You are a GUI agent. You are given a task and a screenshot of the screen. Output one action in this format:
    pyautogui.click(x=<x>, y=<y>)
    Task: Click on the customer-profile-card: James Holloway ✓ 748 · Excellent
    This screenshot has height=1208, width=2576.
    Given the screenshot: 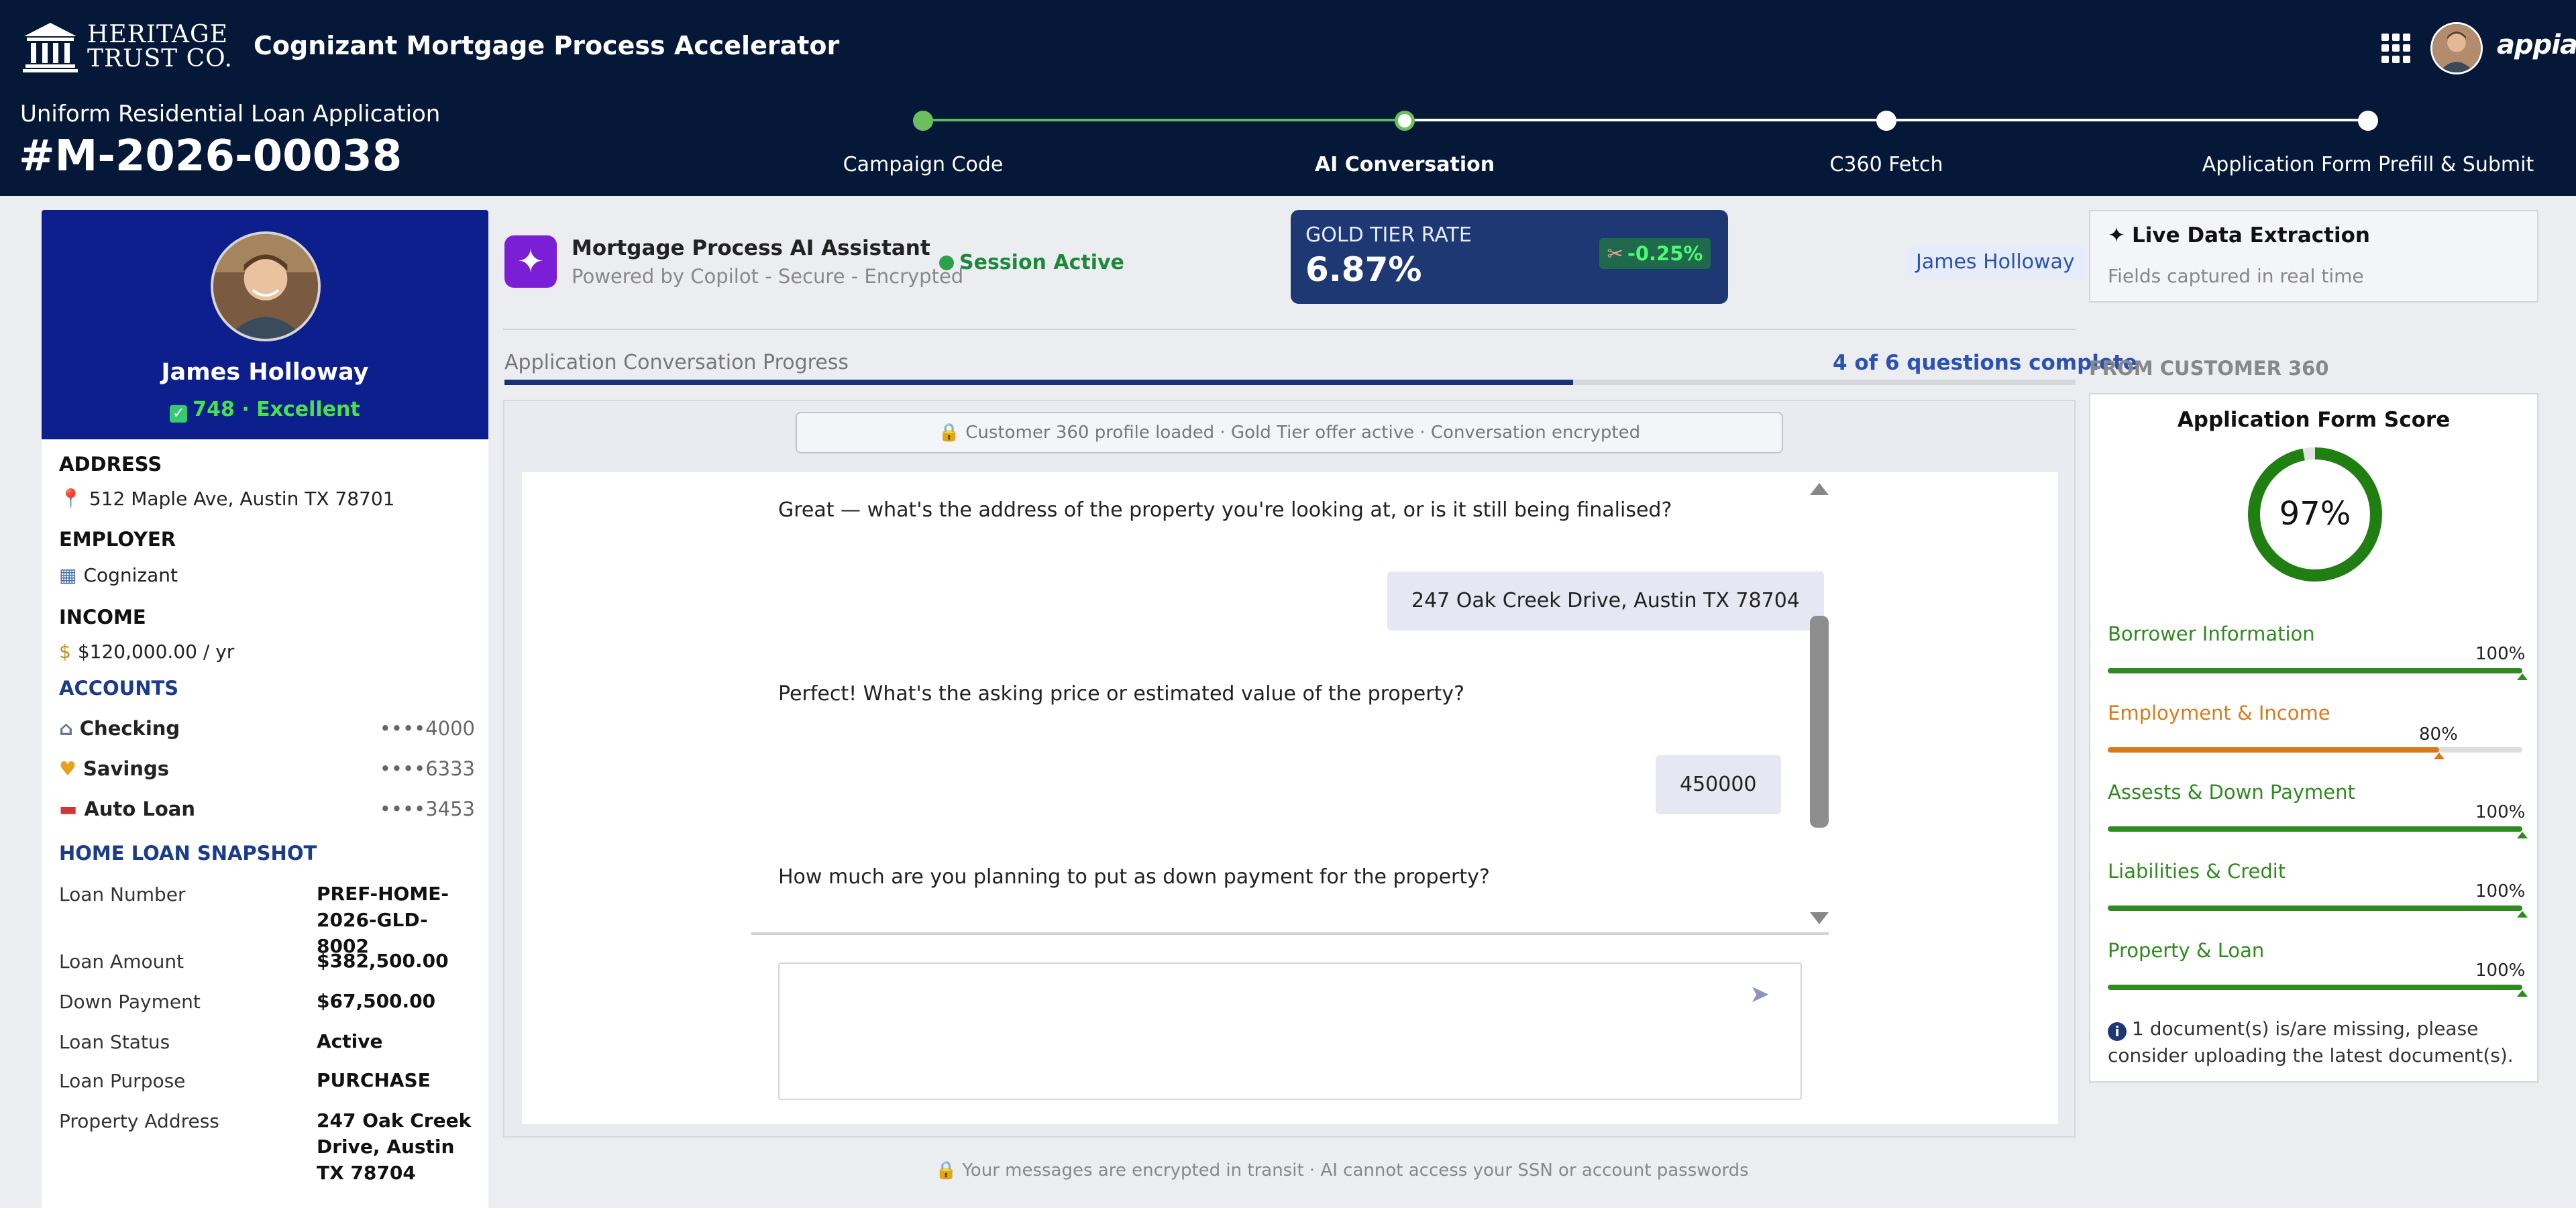 What is the action you would take?
    pyautogui.click(x=265, y=324)
    